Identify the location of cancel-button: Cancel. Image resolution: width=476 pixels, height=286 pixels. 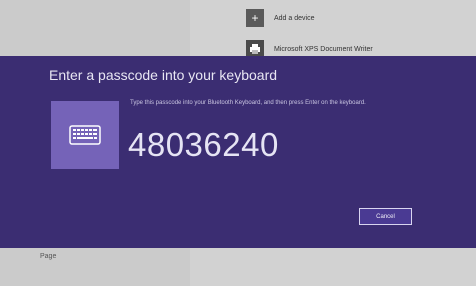
(385, 216).